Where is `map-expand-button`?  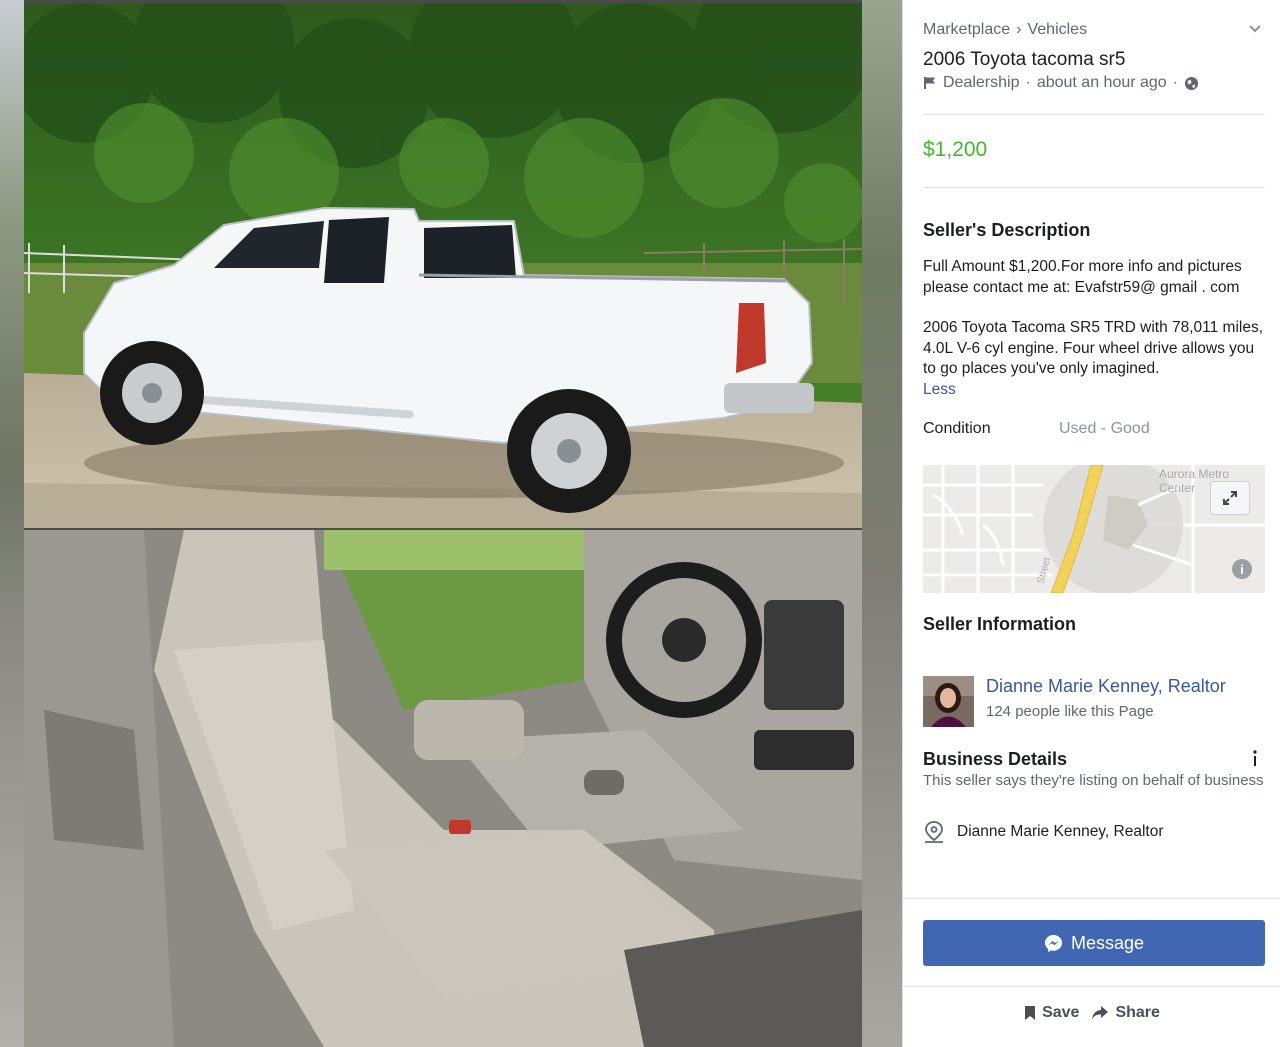 map-expand-button is located at coordinates (1230, 498).